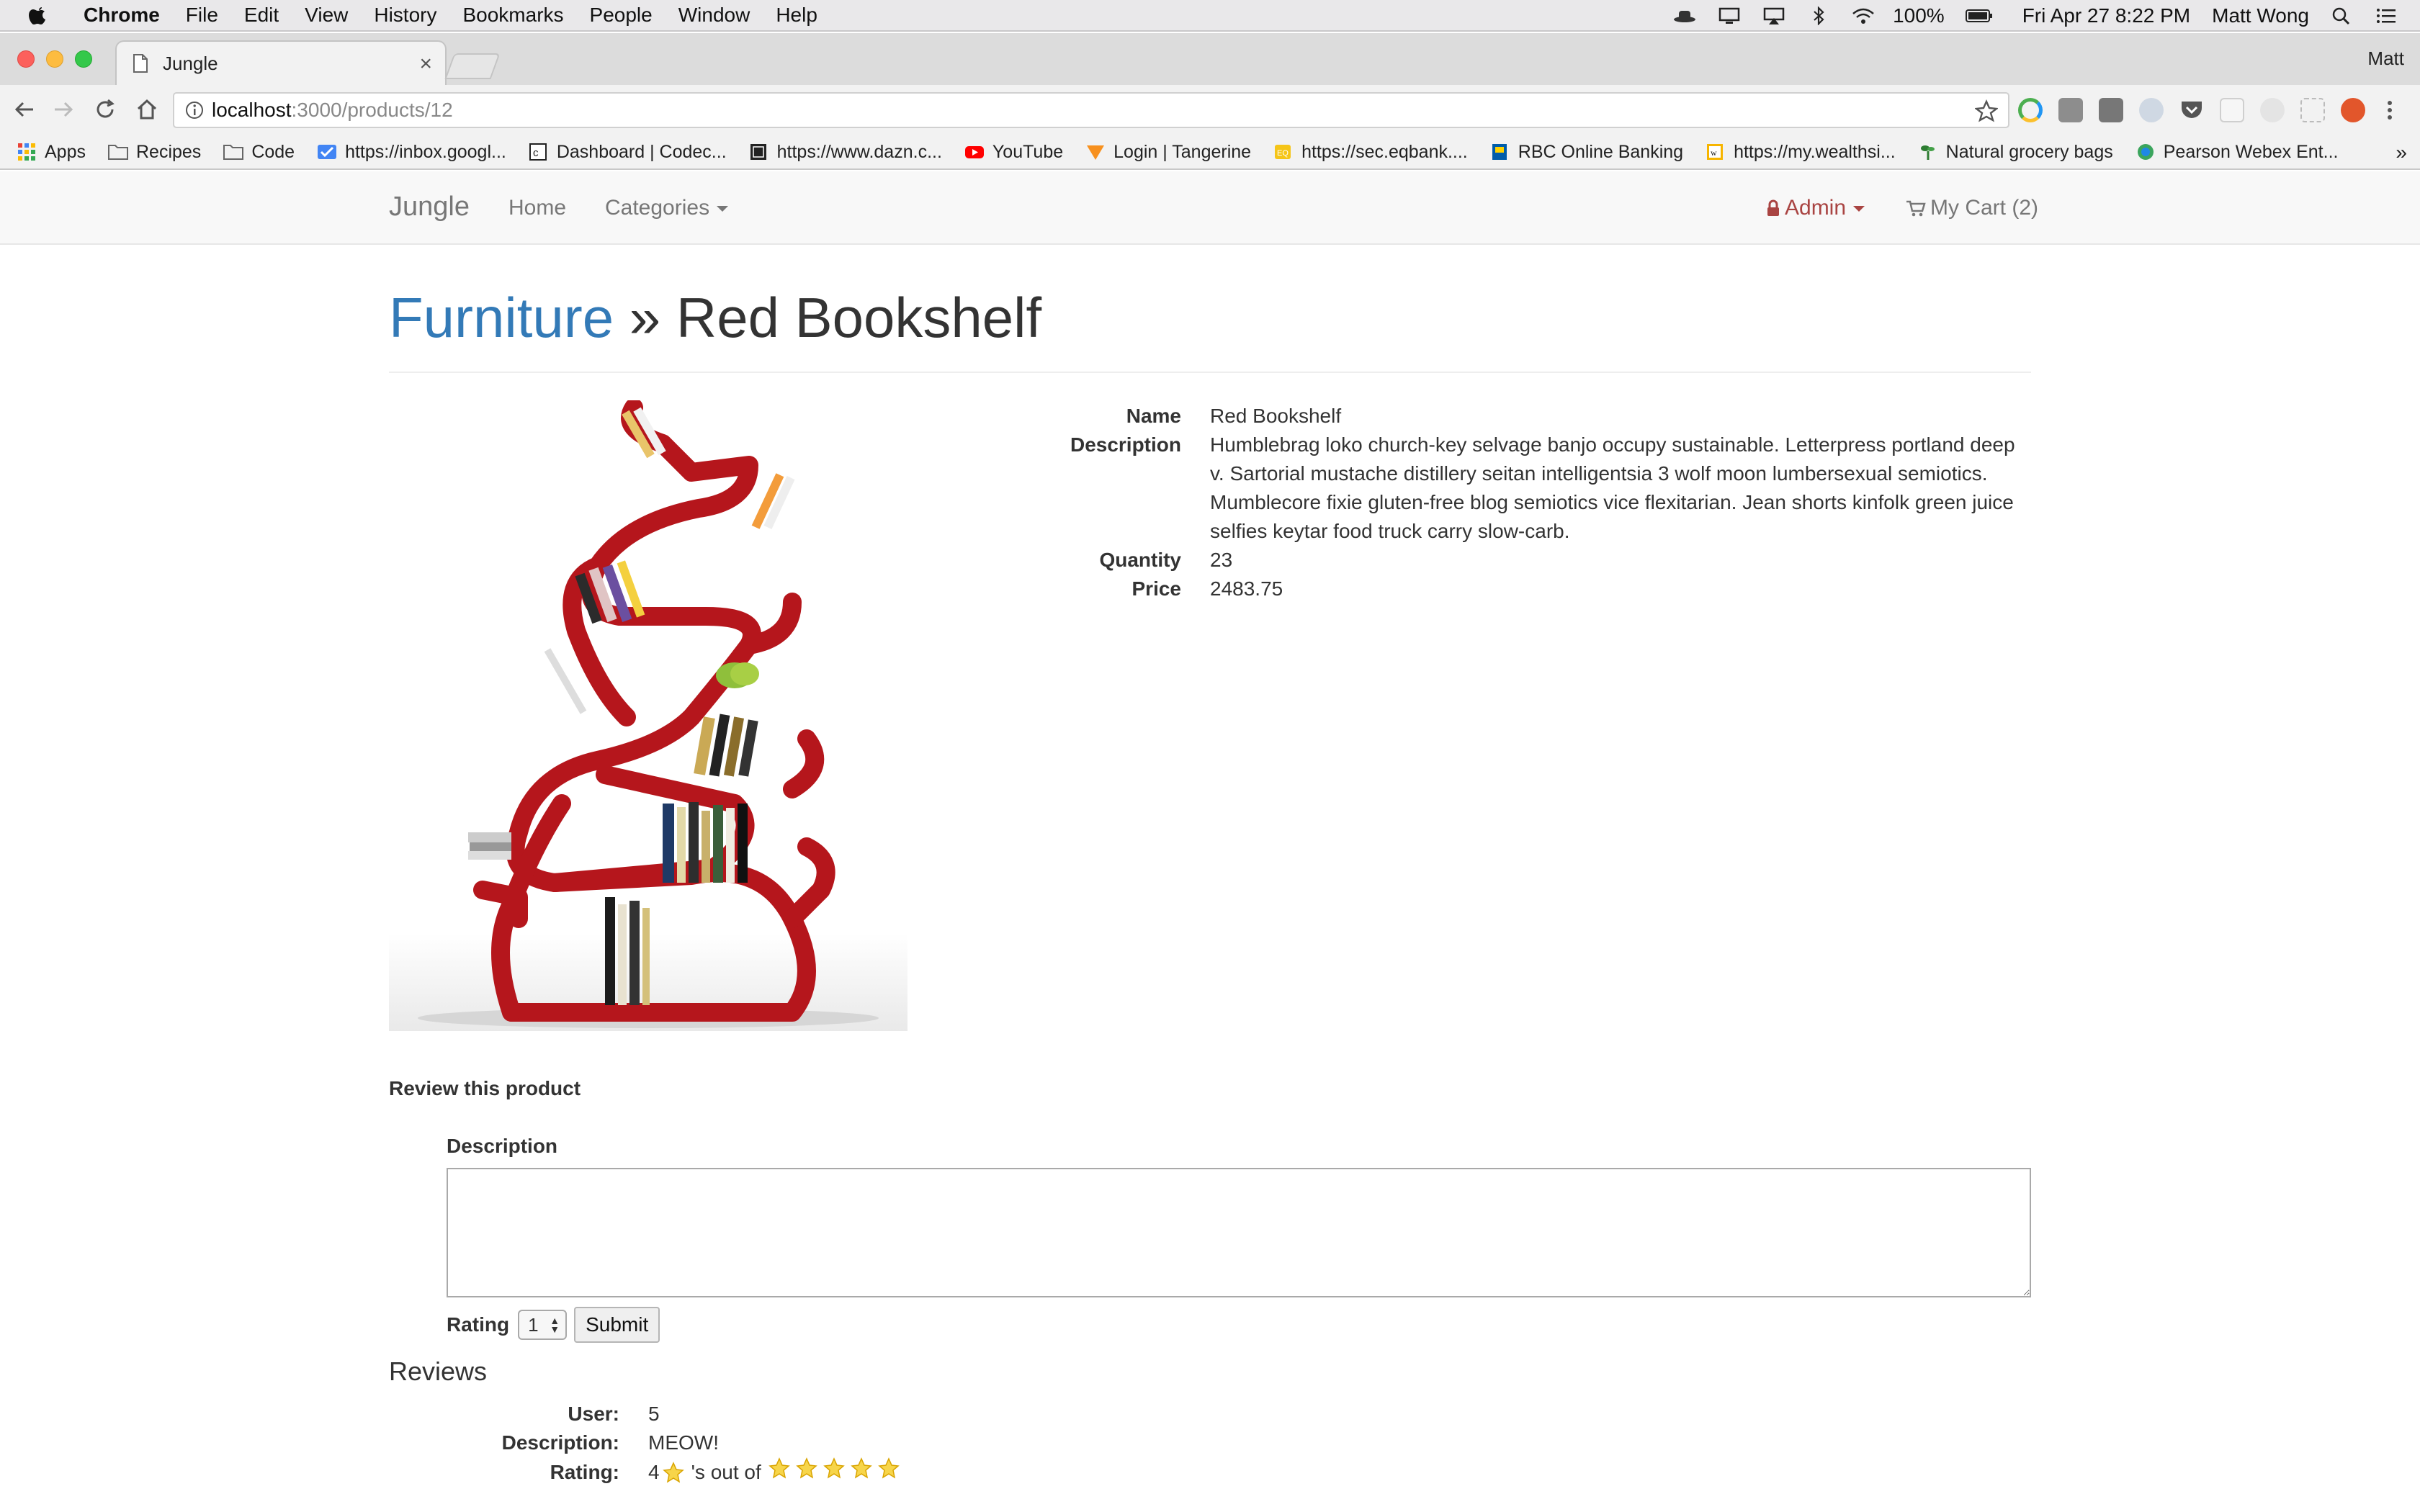  What do you see at coordinates (537, 208) in the screenshot?
I see `nav-home: Home` at bounding box center [537, 208].